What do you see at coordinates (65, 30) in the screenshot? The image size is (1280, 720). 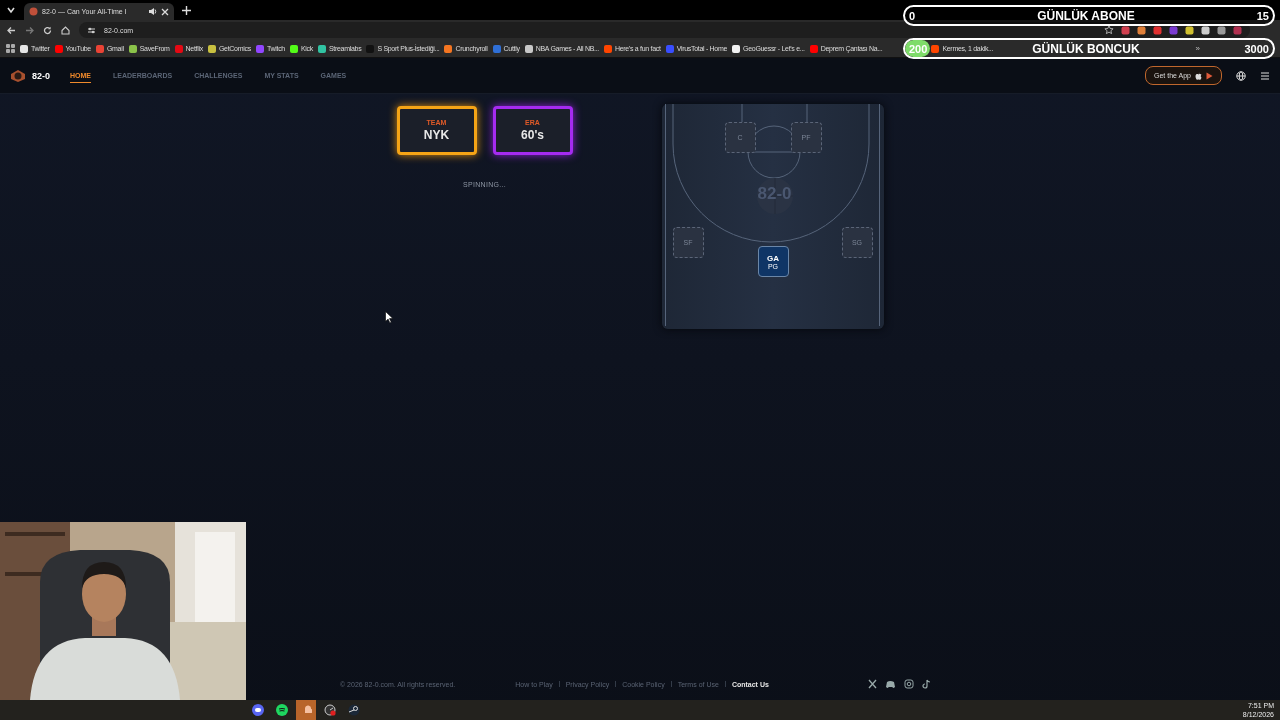 I see `home-icon` at bounding box center [65, 30].